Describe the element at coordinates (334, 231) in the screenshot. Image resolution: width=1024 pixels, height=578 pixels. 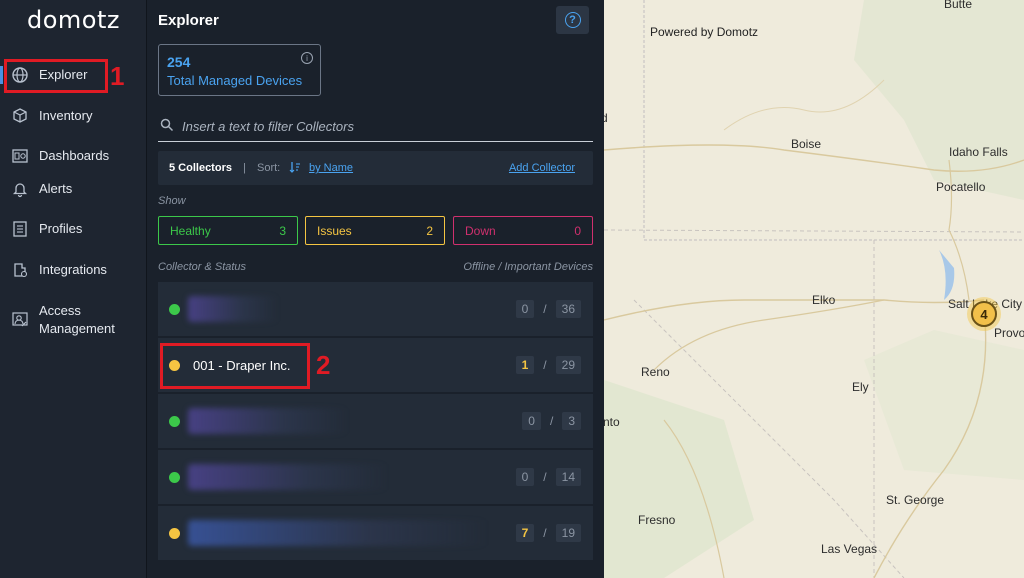
I see `filter-label: Issues` at that location.